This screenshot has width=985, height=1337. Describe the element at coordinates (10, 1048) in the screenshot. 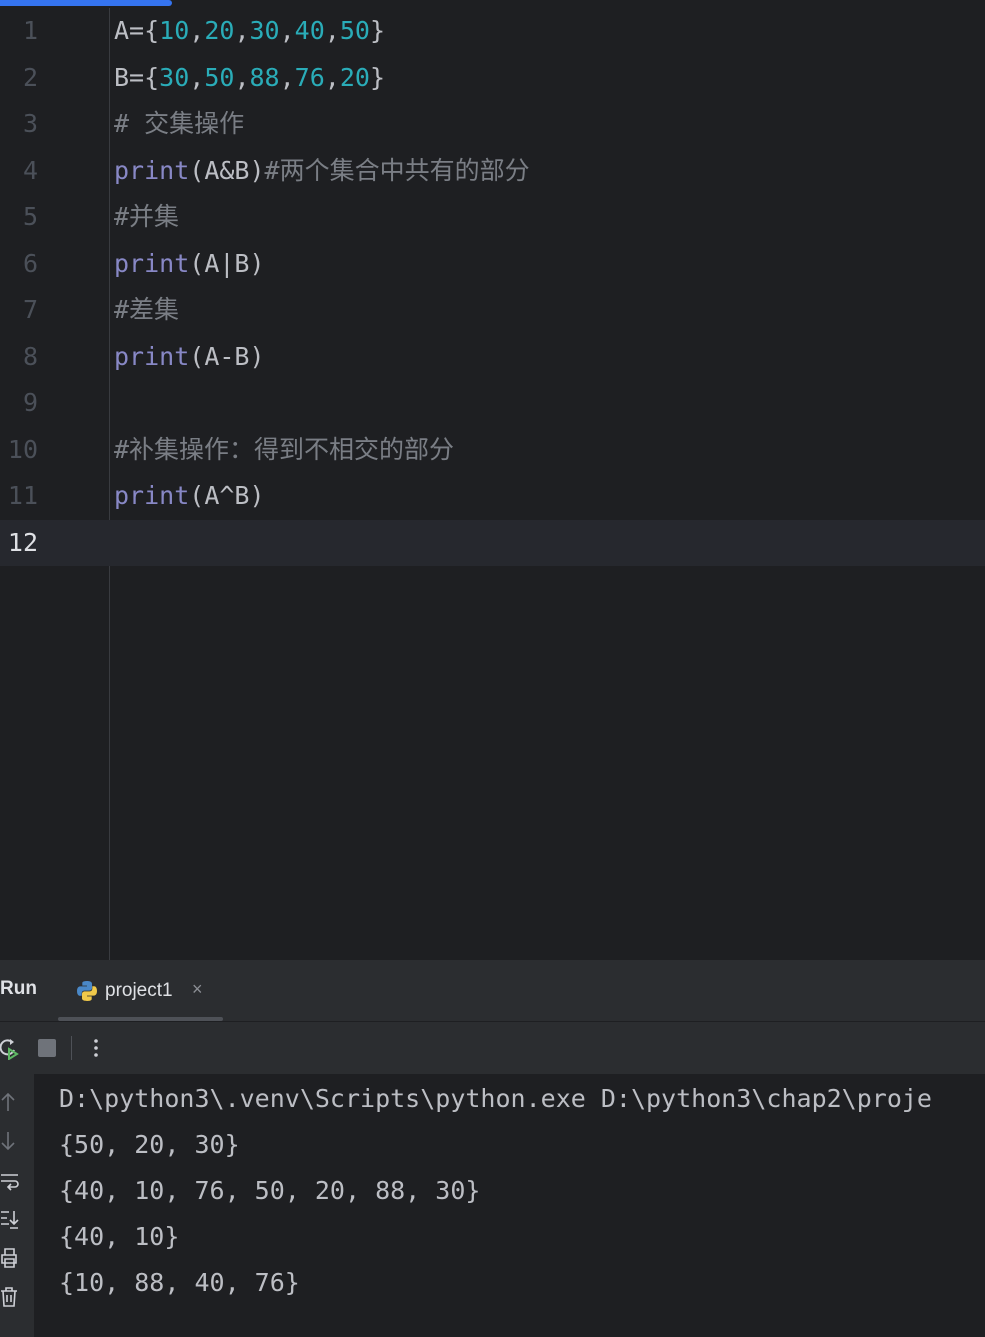

I see `rerun-icon` at that location.